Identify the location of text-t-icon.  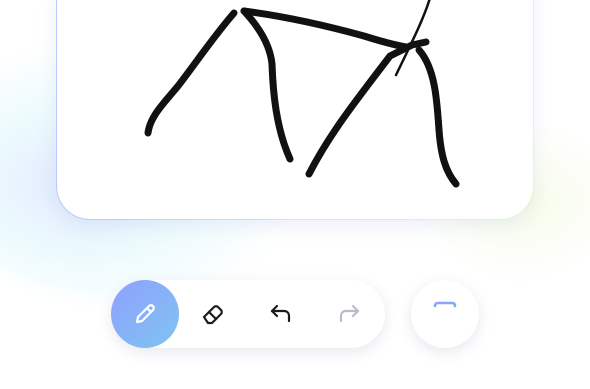
(445, 314).